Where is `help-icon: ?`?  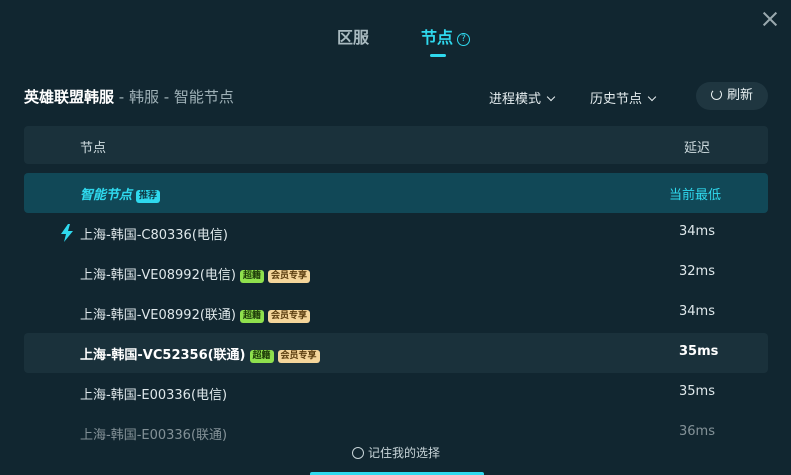
help-icon: ? is located at coordinates (464, 39).